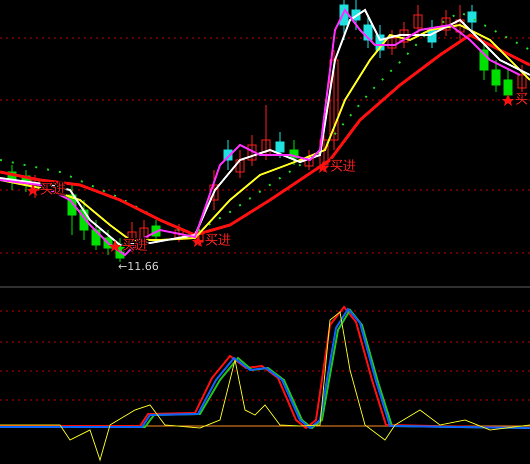  What do you see at coordinates (138, 266) in the screenshot?
I see `low-price-label: ←11.66` at bounding box center [138, 266].